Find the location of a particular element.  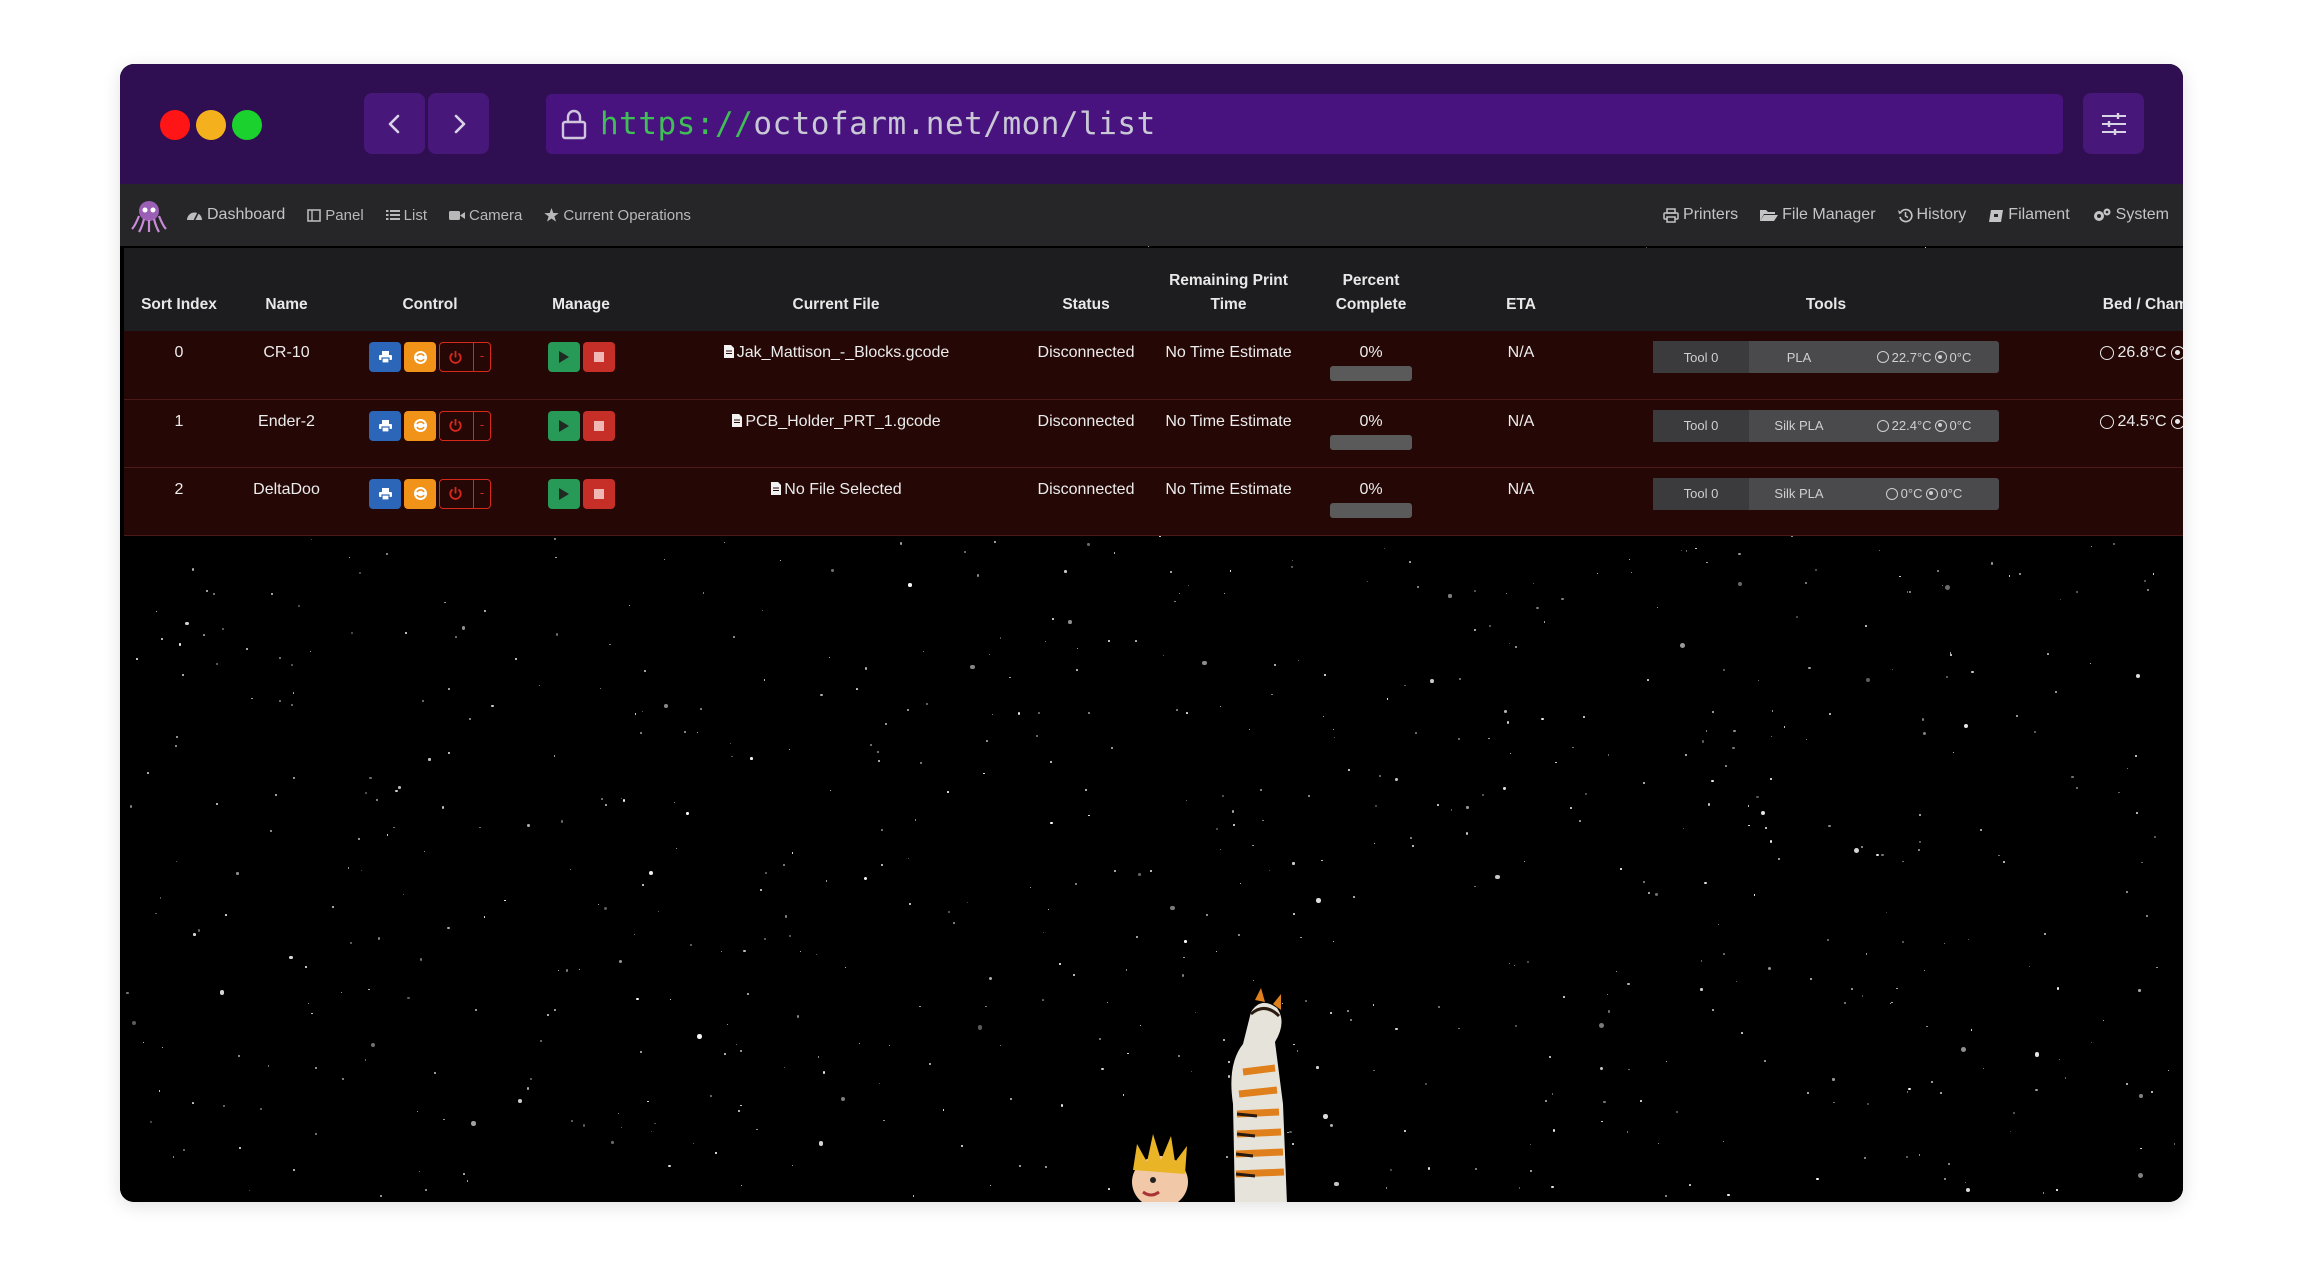

settings-button is located at coordinates (2113, 123).